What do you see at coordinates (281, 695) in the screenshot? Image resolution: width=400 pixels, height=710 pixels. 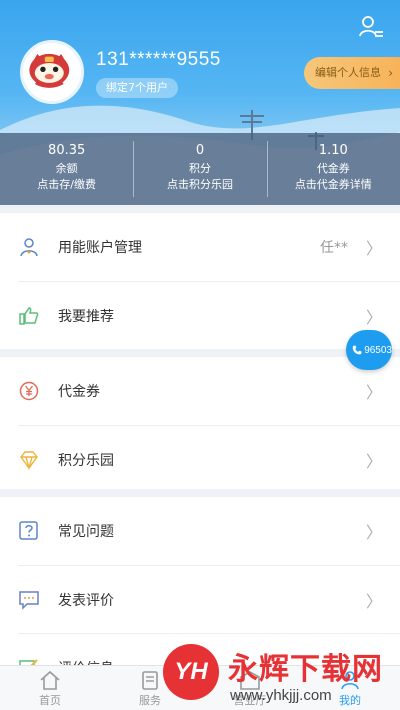 I see `watermark-url: www.yhkjjj.com` at bounding box center [281, 695].